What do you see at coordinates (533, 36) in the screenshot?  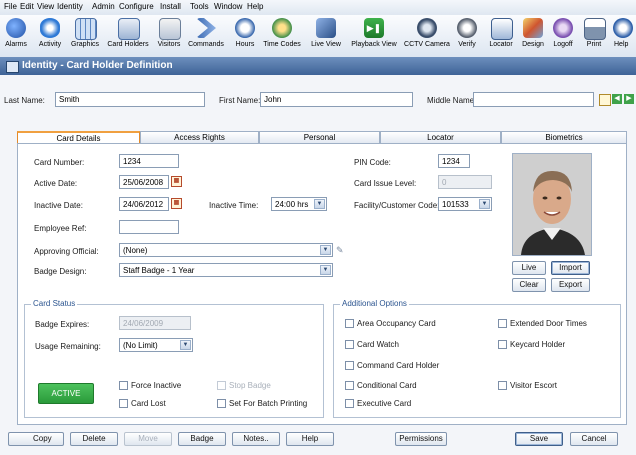 I see `toolbar-design: Design` at bounding box center [533, 36].